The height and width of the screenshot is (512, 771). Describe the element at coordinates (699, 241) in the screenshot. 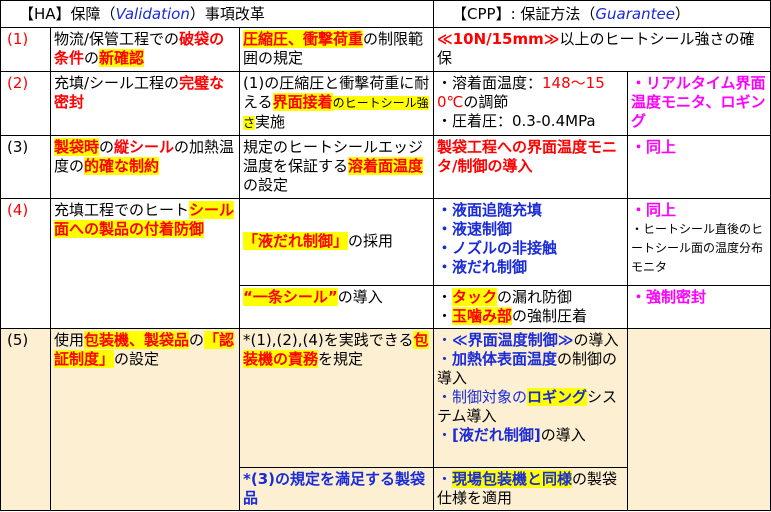

I see `cpp-monitor: ・同上 ・ヒートシール直後のヒートシール面の温度分布モニタ` at that location.